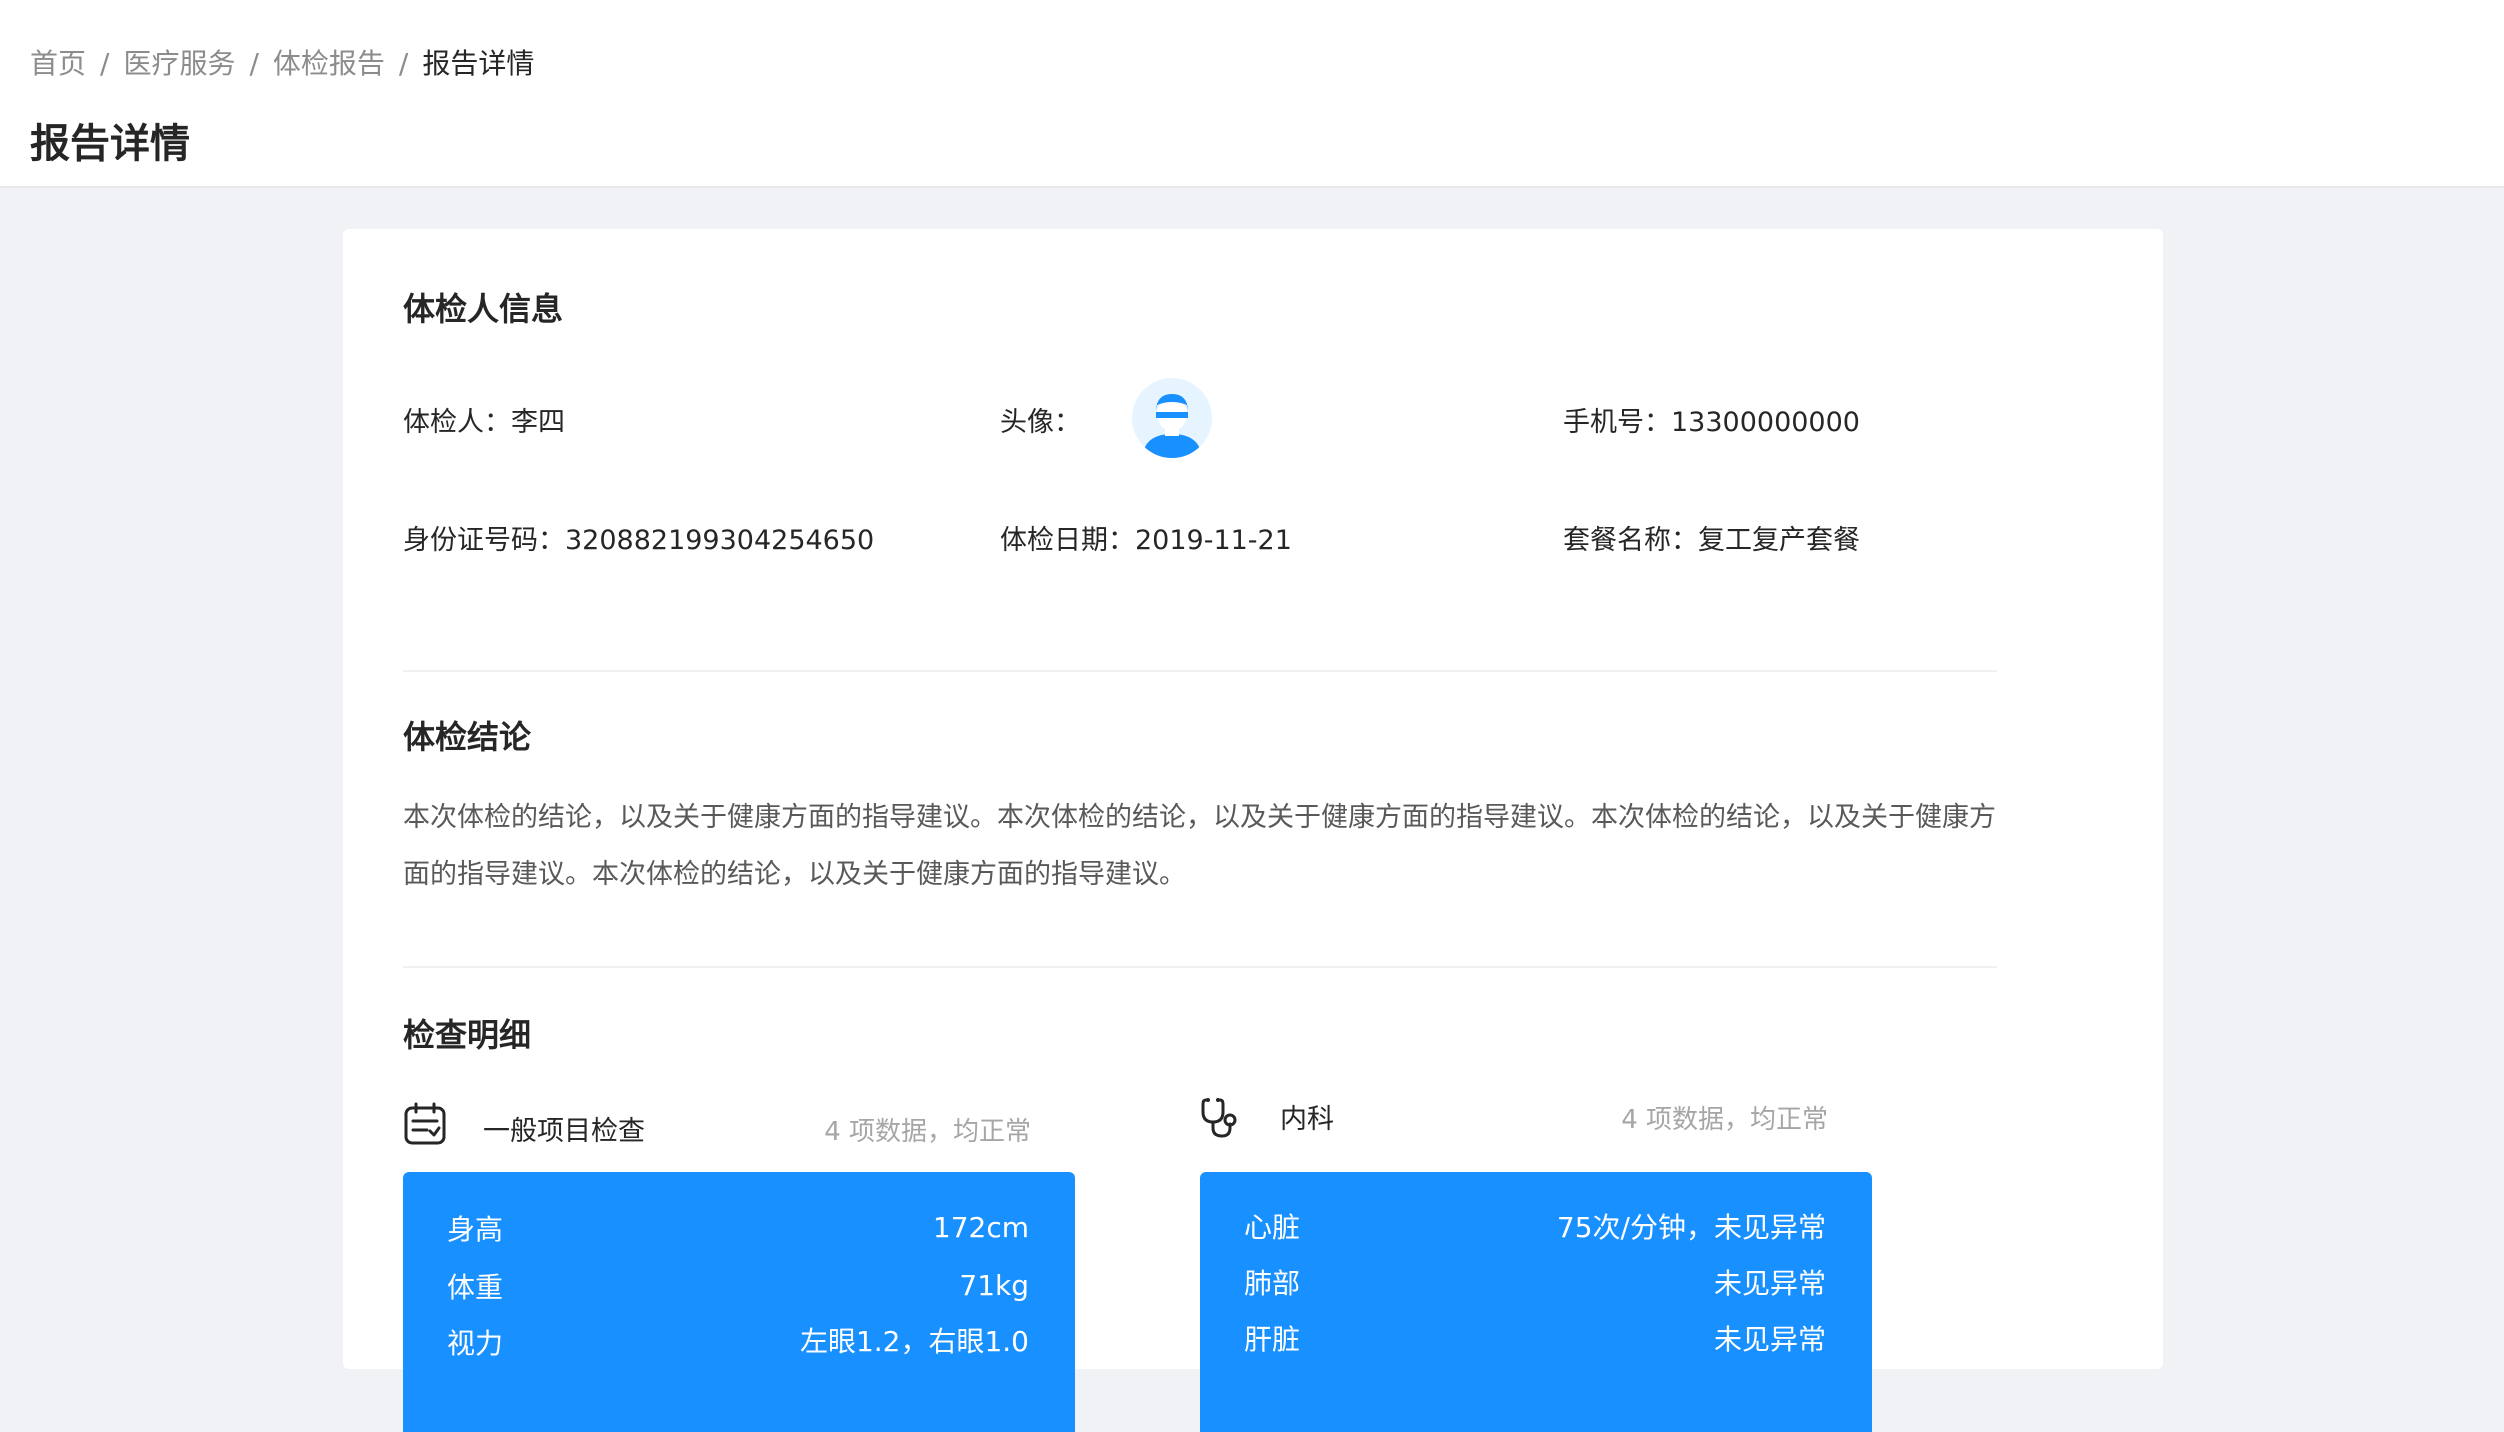 Image resolution: width=2504 pixels, height=1432 pixels. Describe the element at coordinates (1691, 1227) in the screenshot. I see `item-value: 75次/分钟，未见异常` at that location.